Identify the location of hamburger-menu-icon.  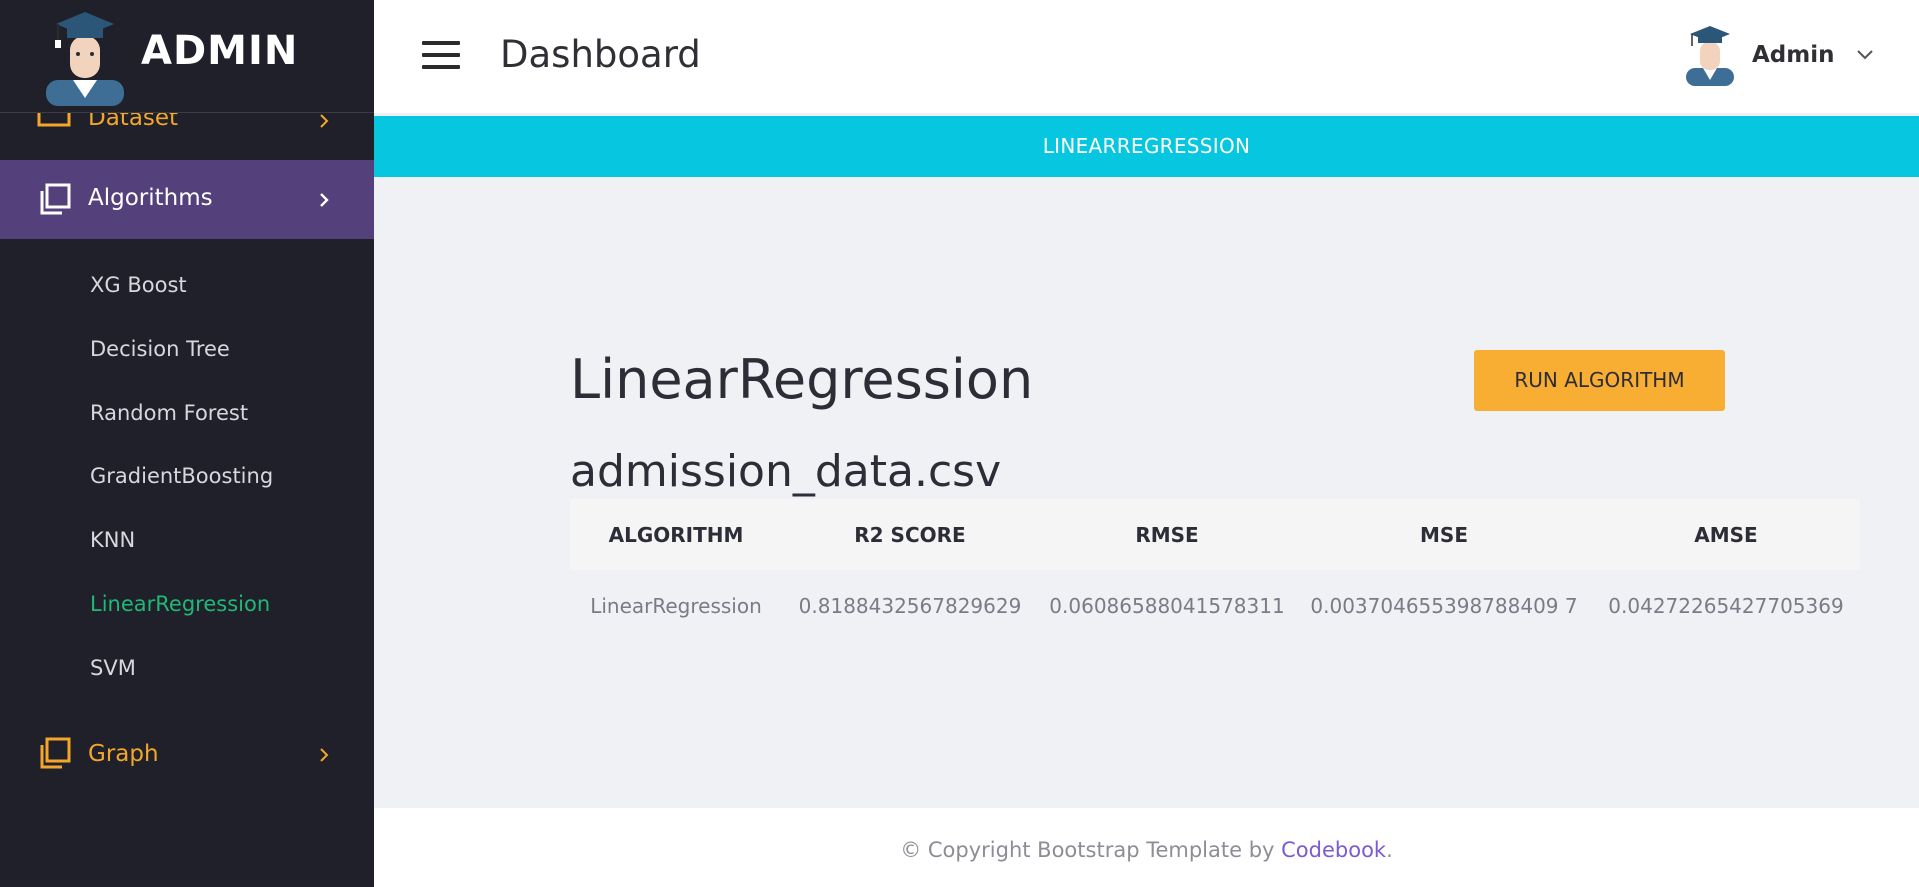
(441, 55).